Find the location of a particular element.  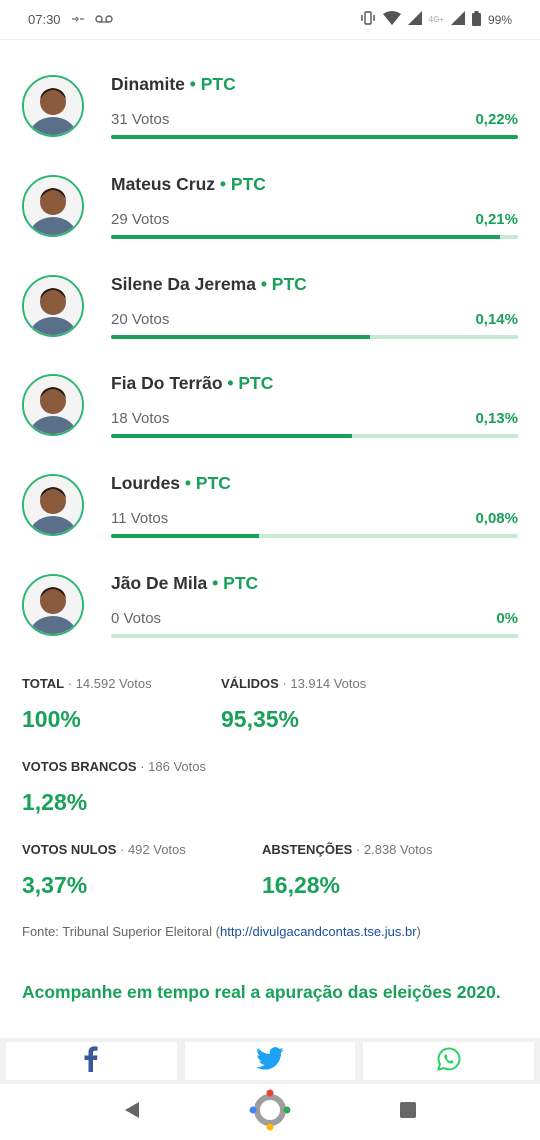

candidate-votes: 18 Votos is located at coordinates (140, 419).